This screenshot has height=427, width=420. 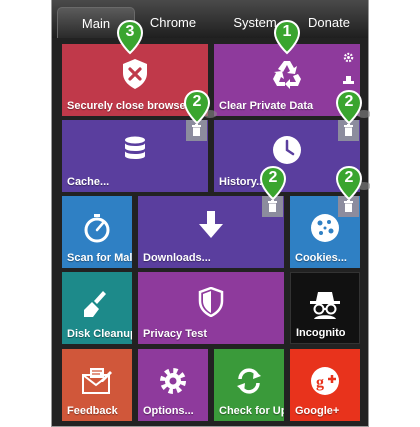 I want to click on disk-cleanup-tile: Disk Cleanup, so click(x=97, y=308).